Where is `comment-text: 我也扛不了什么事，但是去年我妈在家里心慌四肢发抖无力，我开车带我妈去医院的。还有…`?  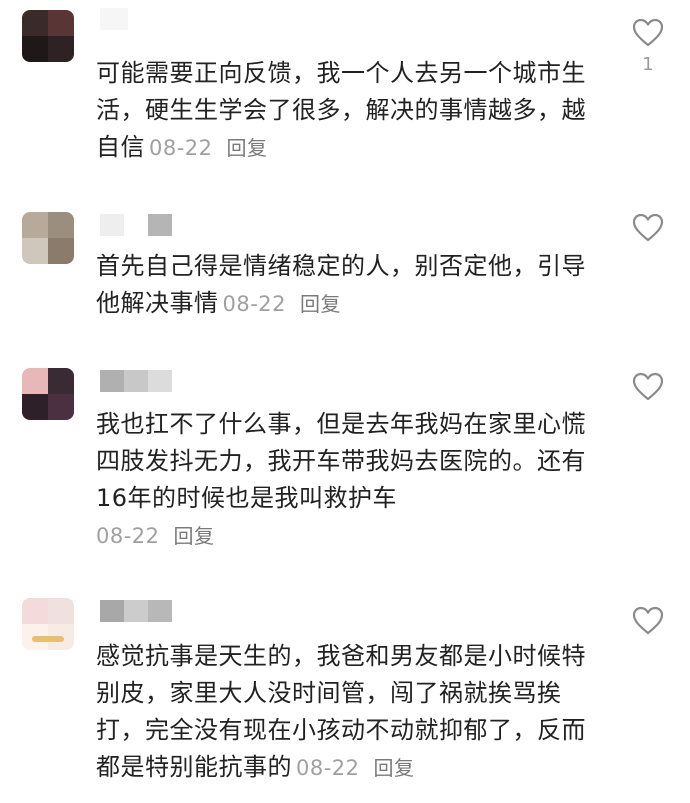 comment-text: 我也扛不了什么事，但是去年我妈在家里心慌四肢发抖无力，我开车带我妈去医院的。还有… is located at coordinates (346, 480).